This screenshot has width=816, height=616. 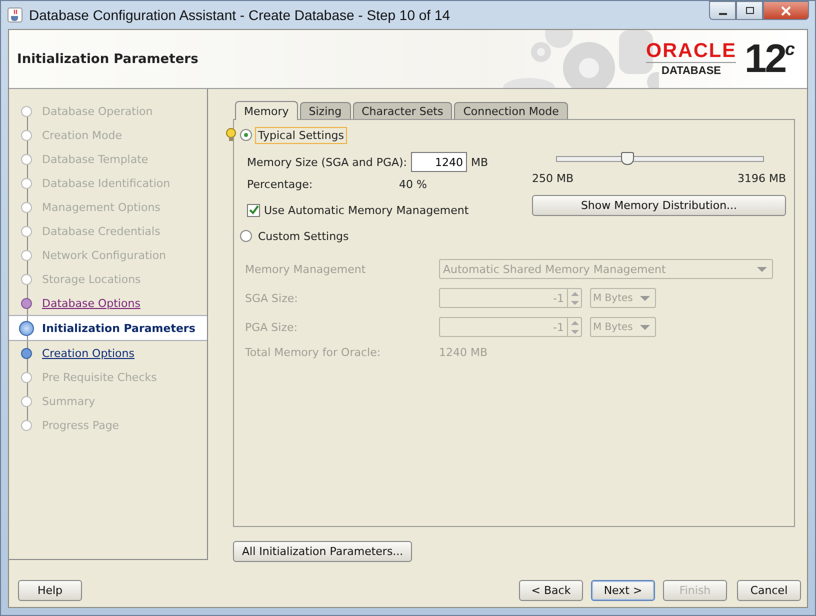 What do you see at coordinates (50, 590) in the screenshot?
I see `help-button: Help` at bounding box center [50, 590].